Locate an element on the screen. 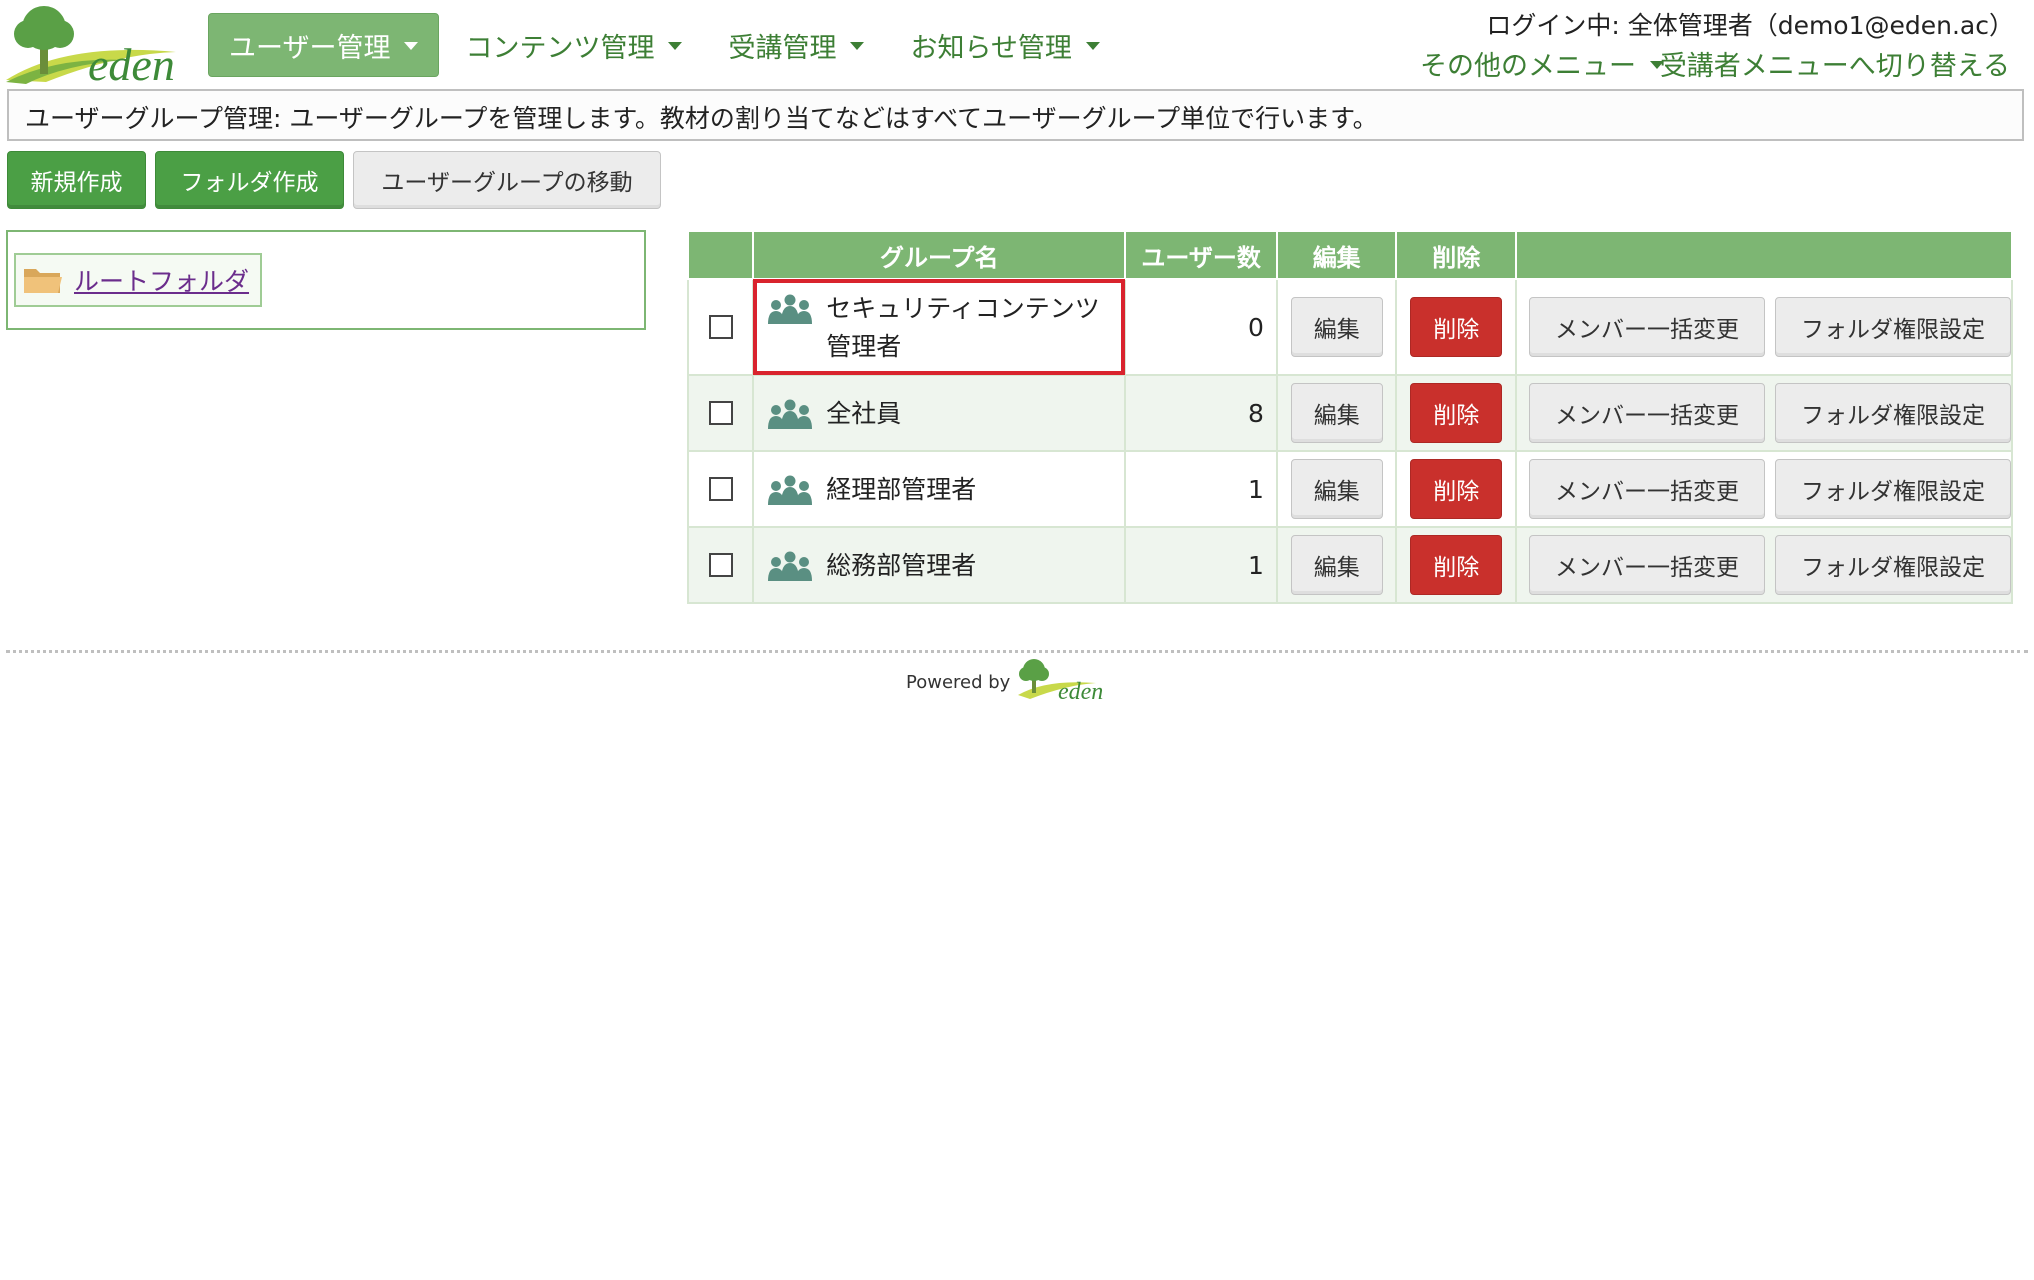 Image resolution: width=2034 pixels, height=1280 pixels. user-count: 0 is located at coordinates (1201, 327).